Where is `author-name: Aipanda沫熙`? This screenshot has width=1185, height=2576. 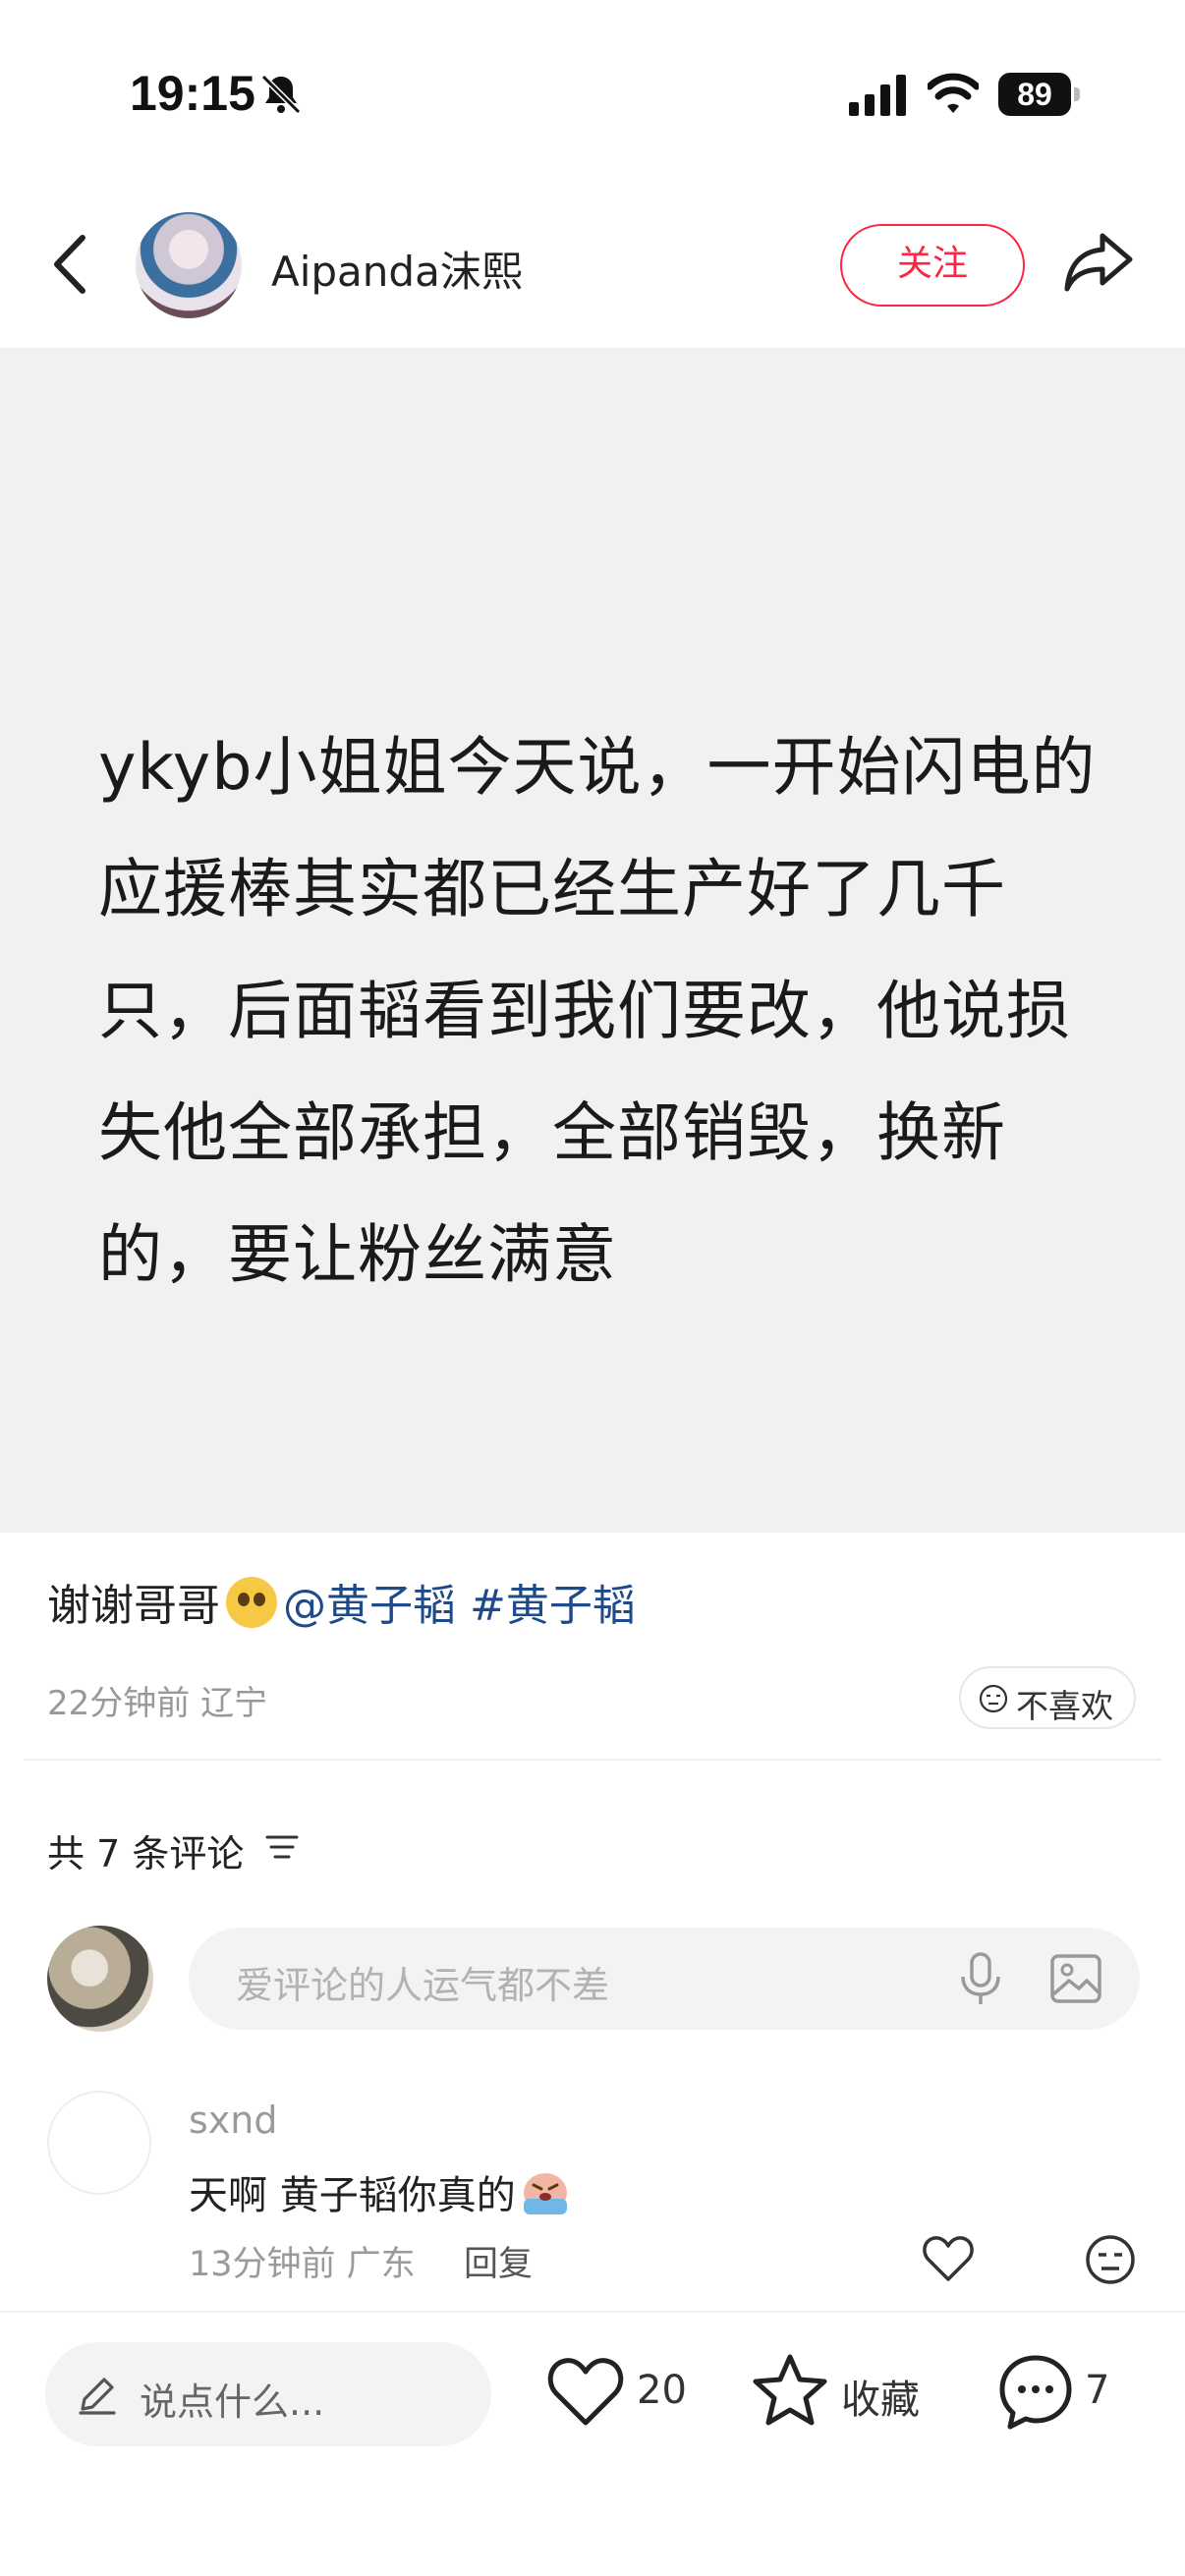
author-name: Aipanda沫熙 is located at coordinates (397, 269).